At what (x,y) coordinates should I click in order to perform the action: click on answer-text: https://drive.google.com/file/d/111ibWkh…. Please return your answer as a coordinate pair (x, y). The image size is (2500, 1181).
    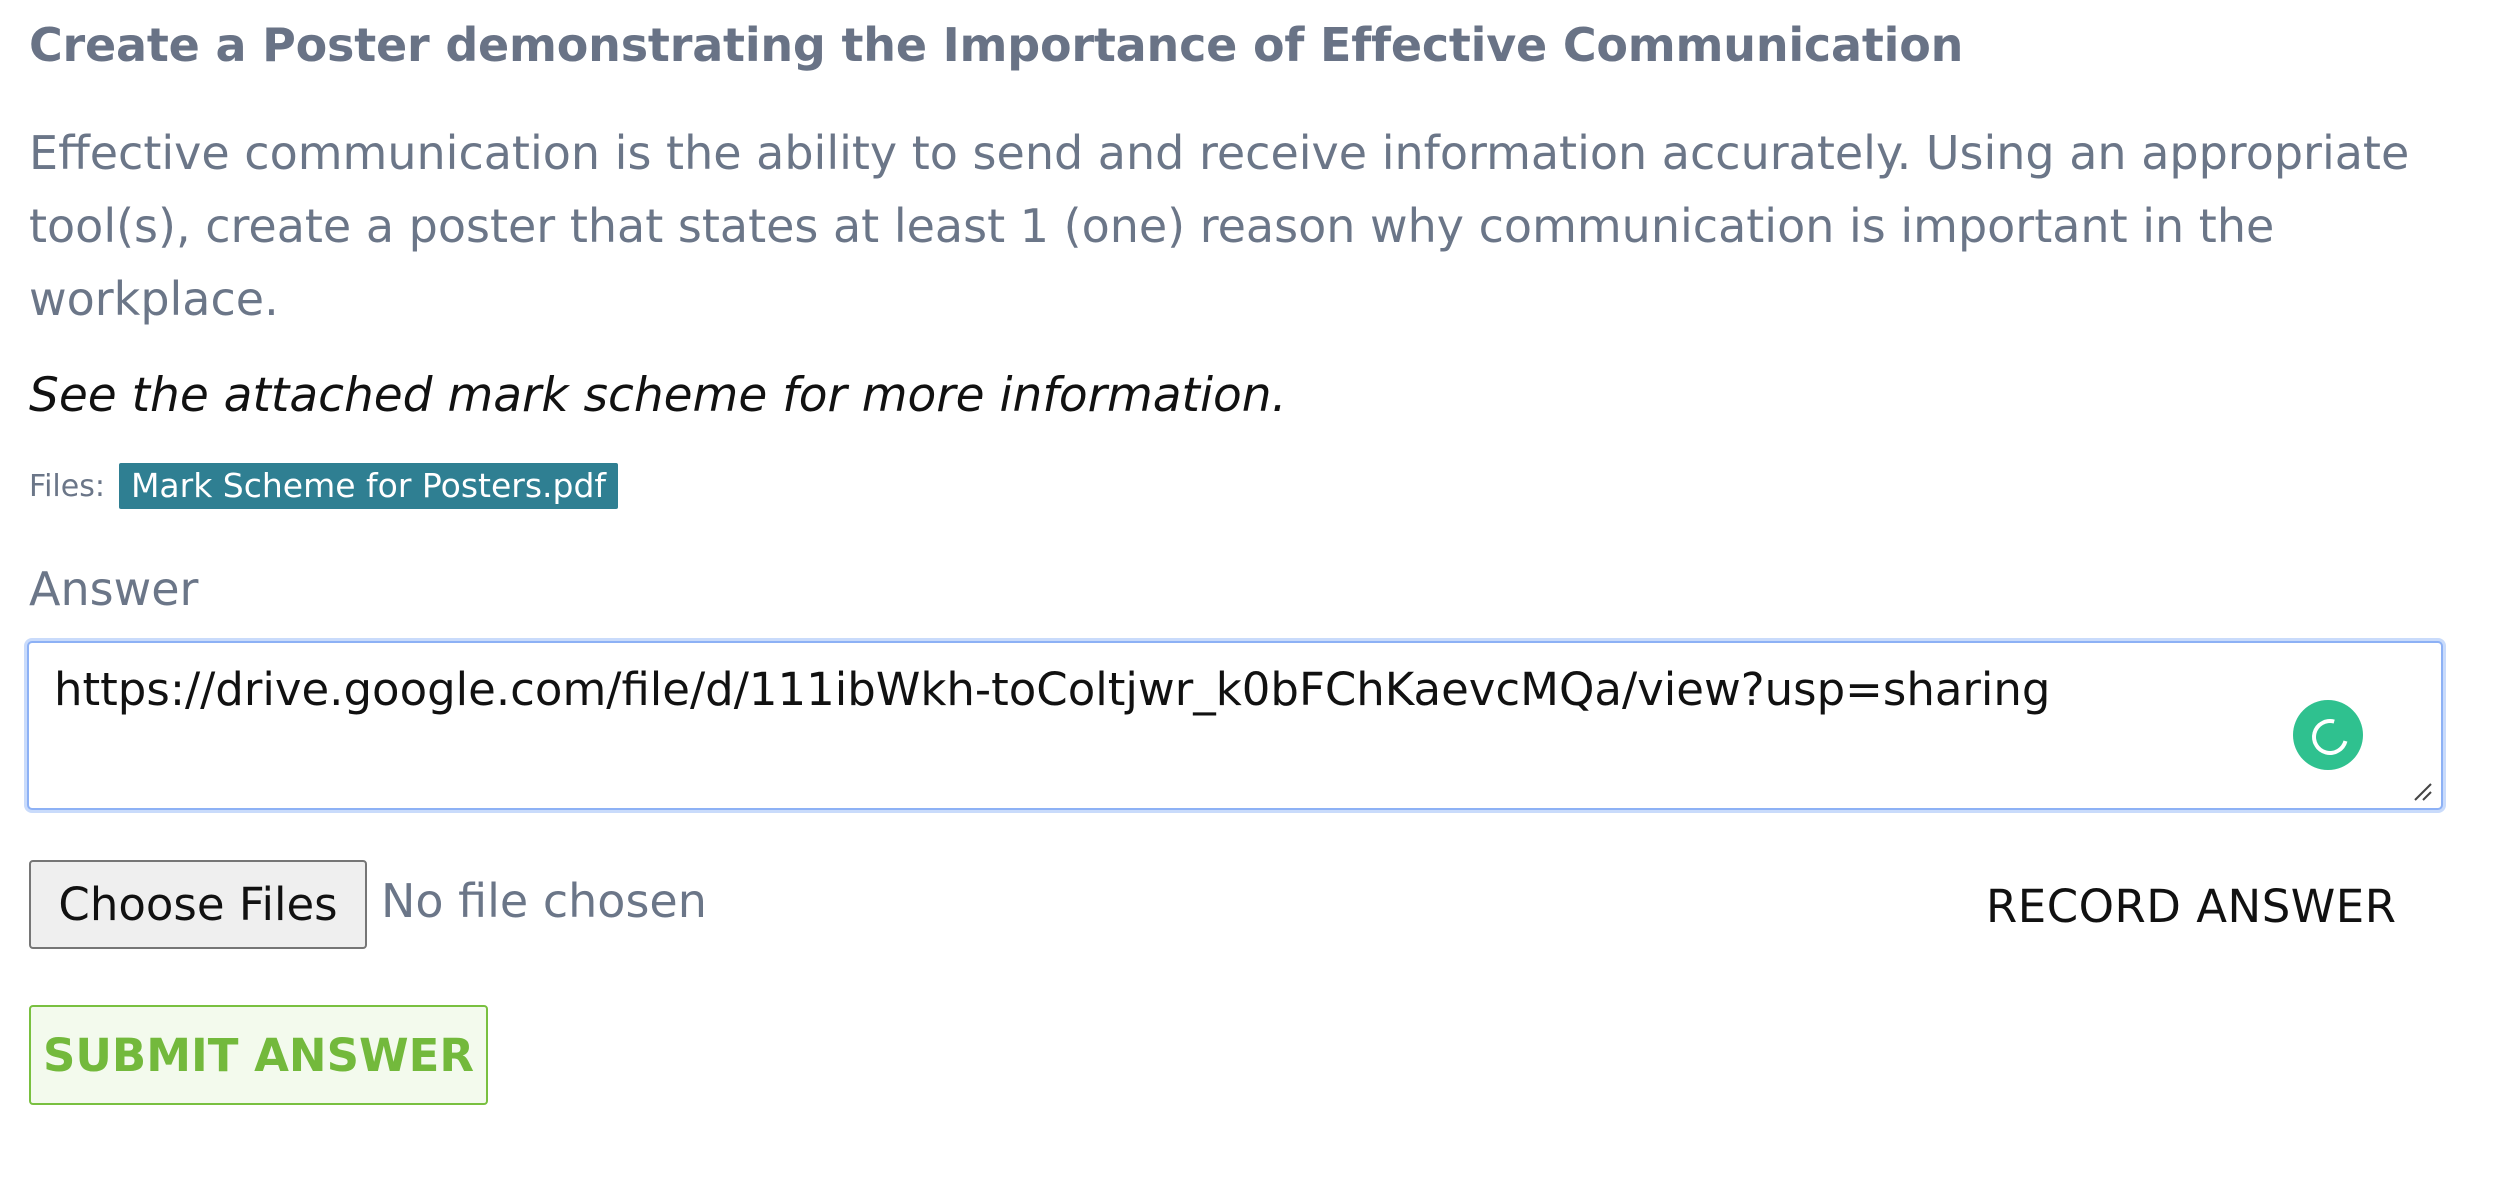
    Looking at the image, I should click on (1052, 689).